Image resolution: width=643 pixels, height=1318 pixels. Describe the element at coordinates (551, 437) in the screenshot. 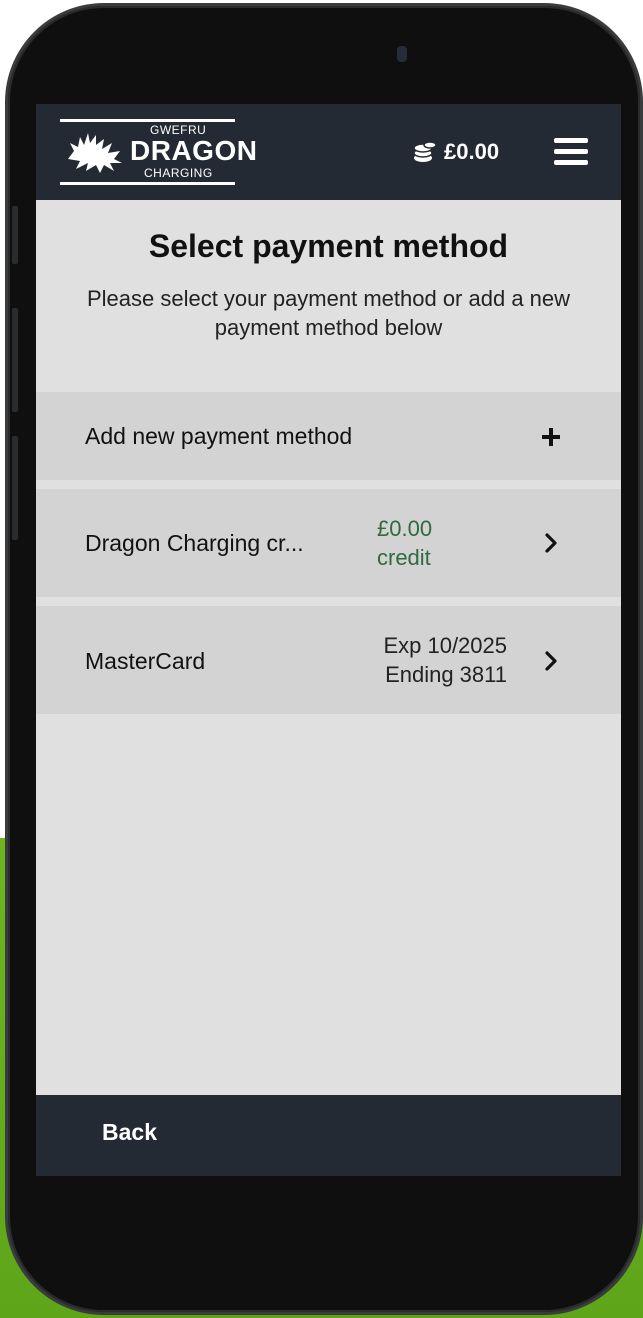

I see `plus-icon` at that location.